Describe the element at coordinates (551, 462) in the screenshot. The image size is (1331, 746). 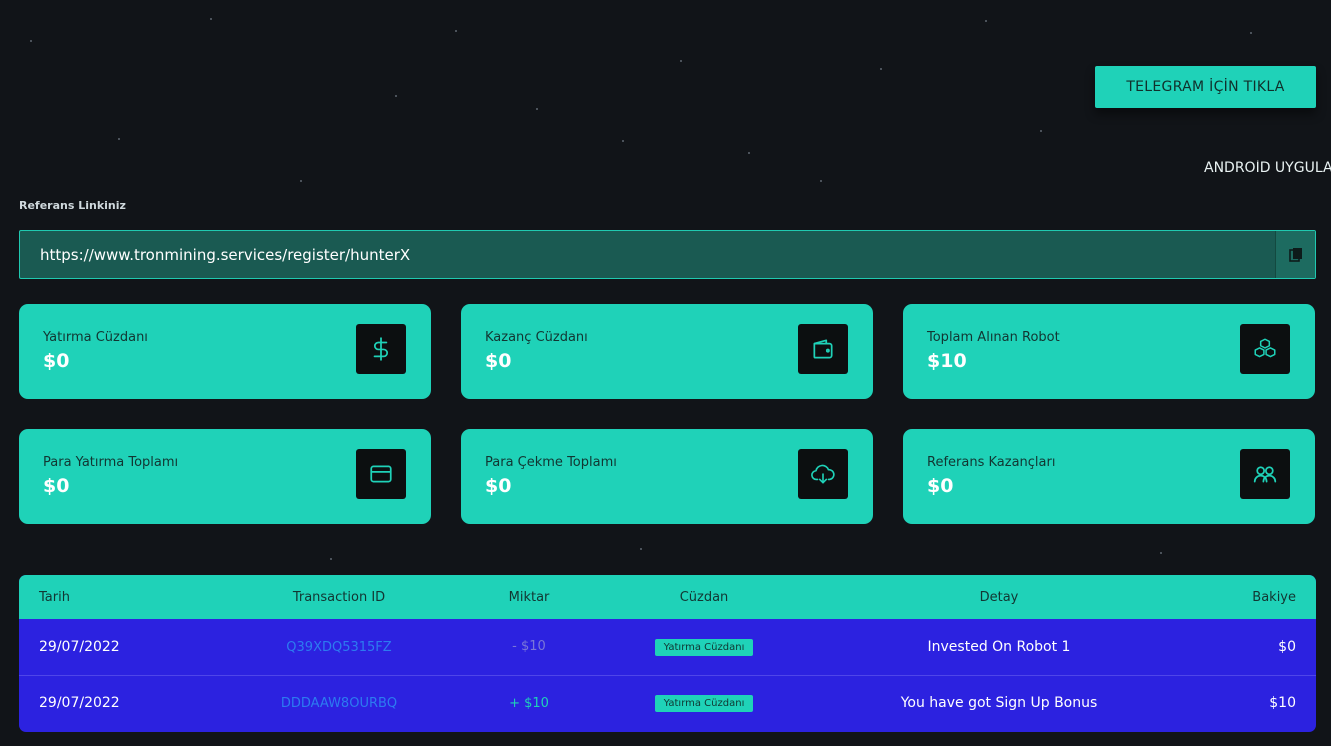
I see `card-title: Para Çekme Toplamı` at that location.